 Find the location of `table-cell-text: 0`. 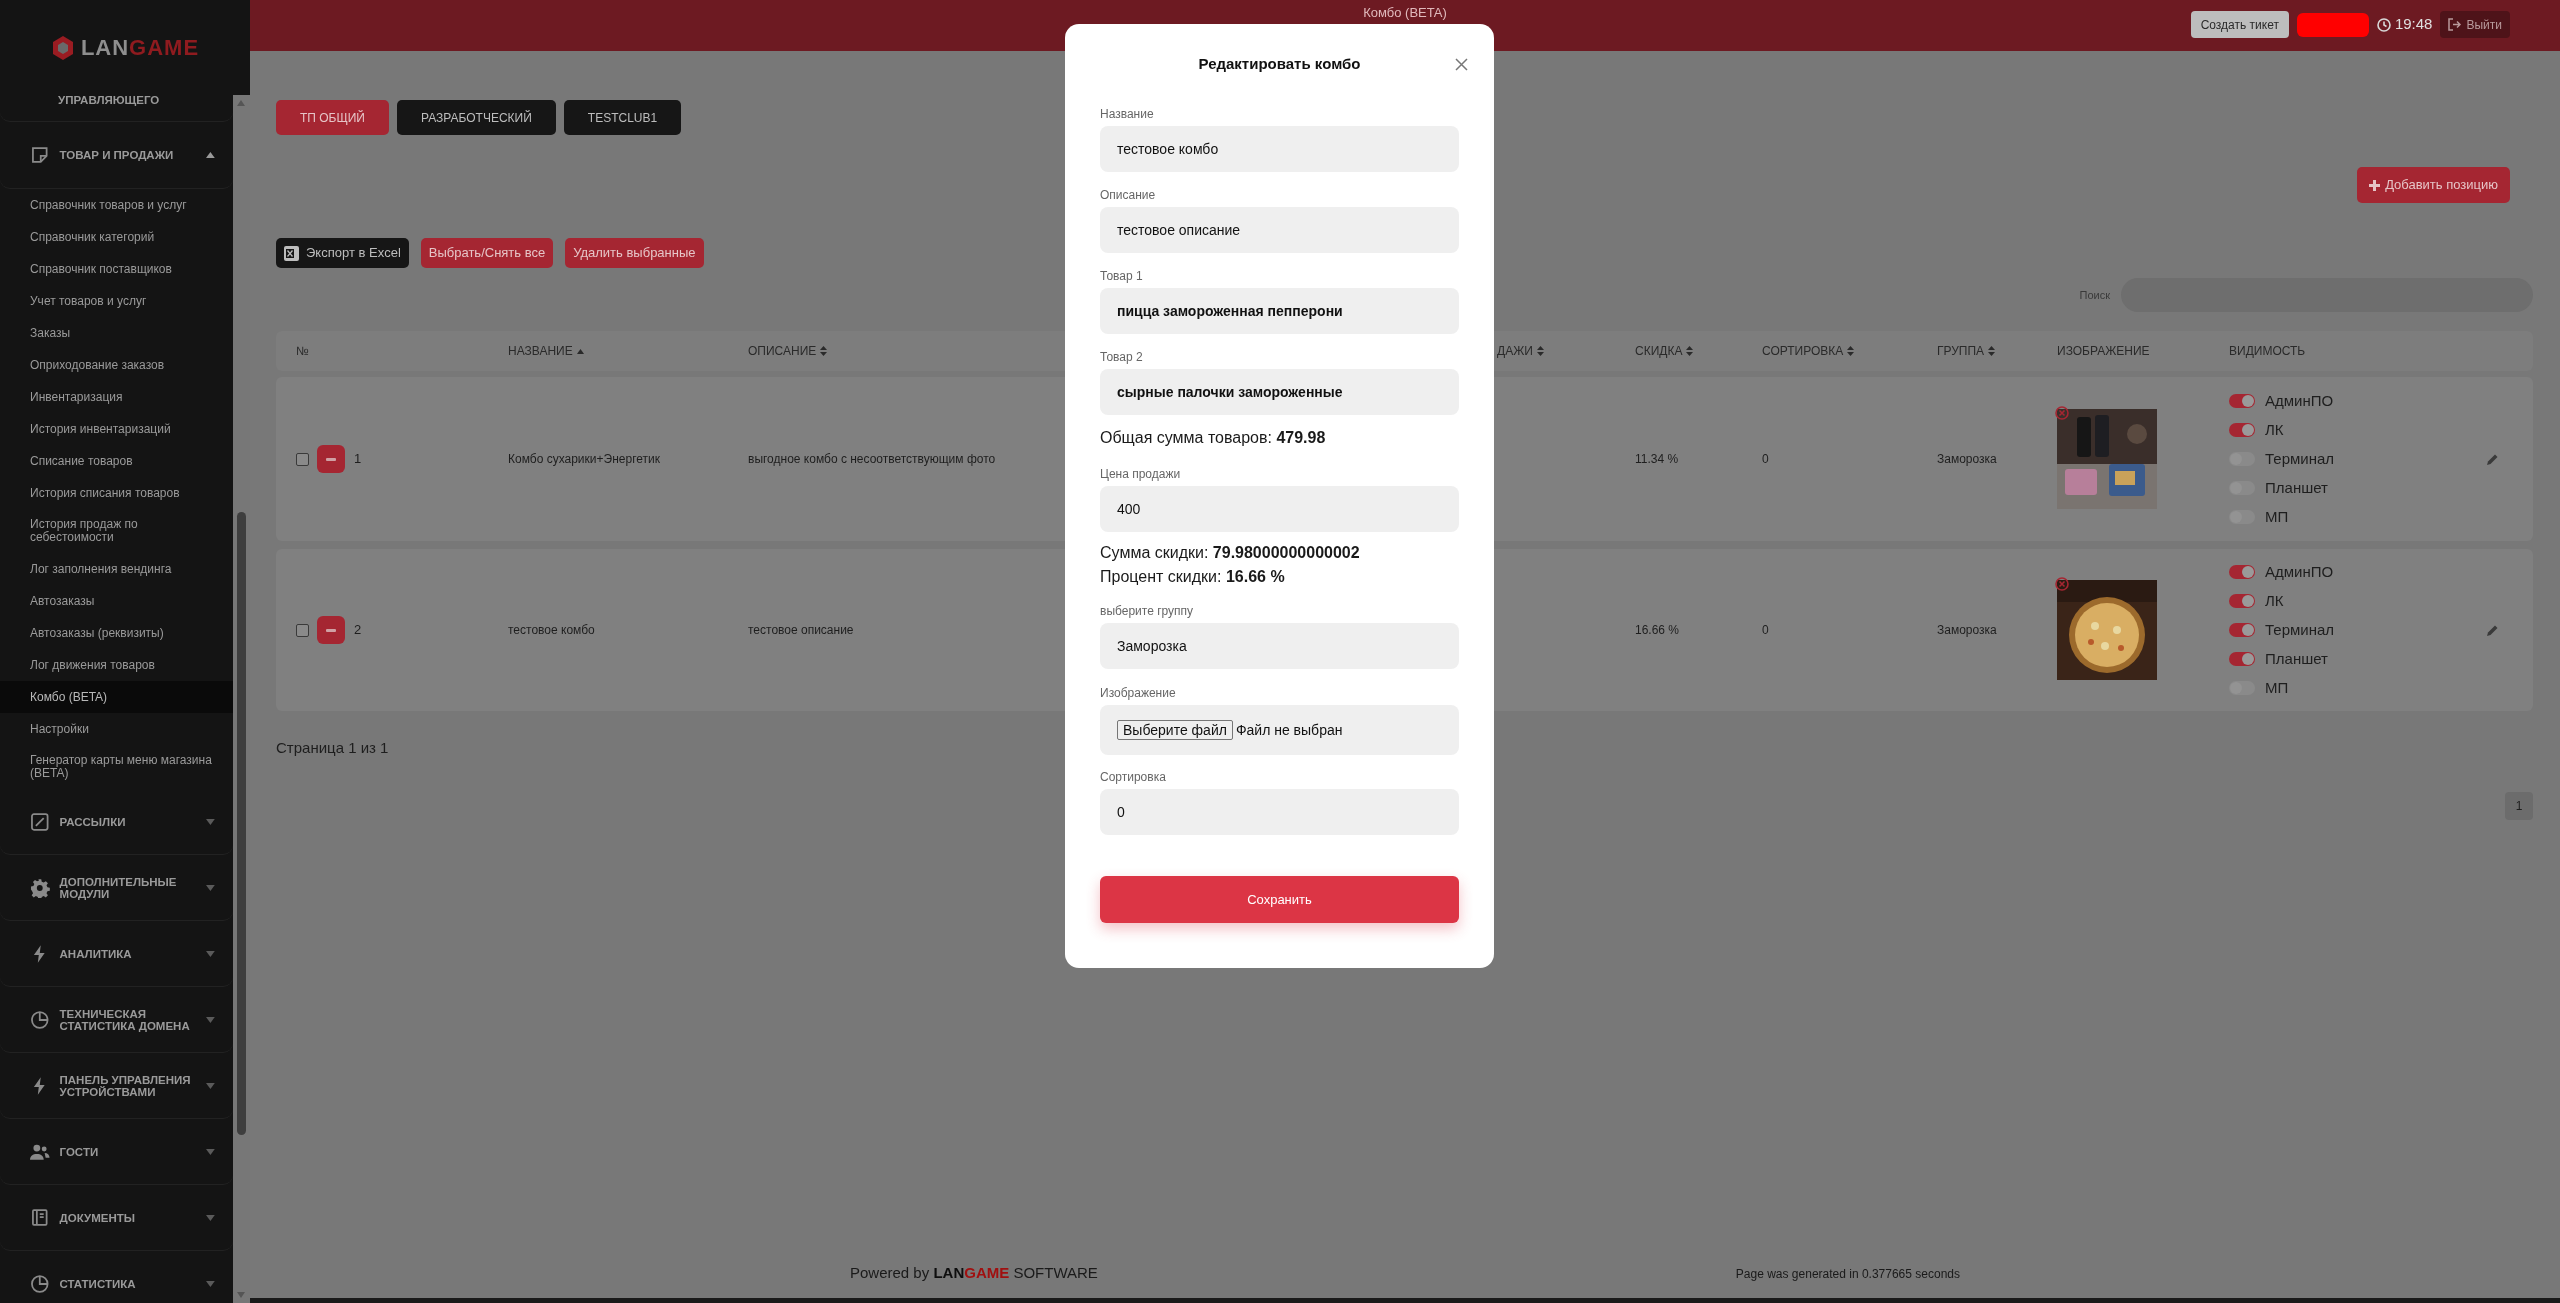

table-cell-text: 0 is located at coordinates (1765, 630).